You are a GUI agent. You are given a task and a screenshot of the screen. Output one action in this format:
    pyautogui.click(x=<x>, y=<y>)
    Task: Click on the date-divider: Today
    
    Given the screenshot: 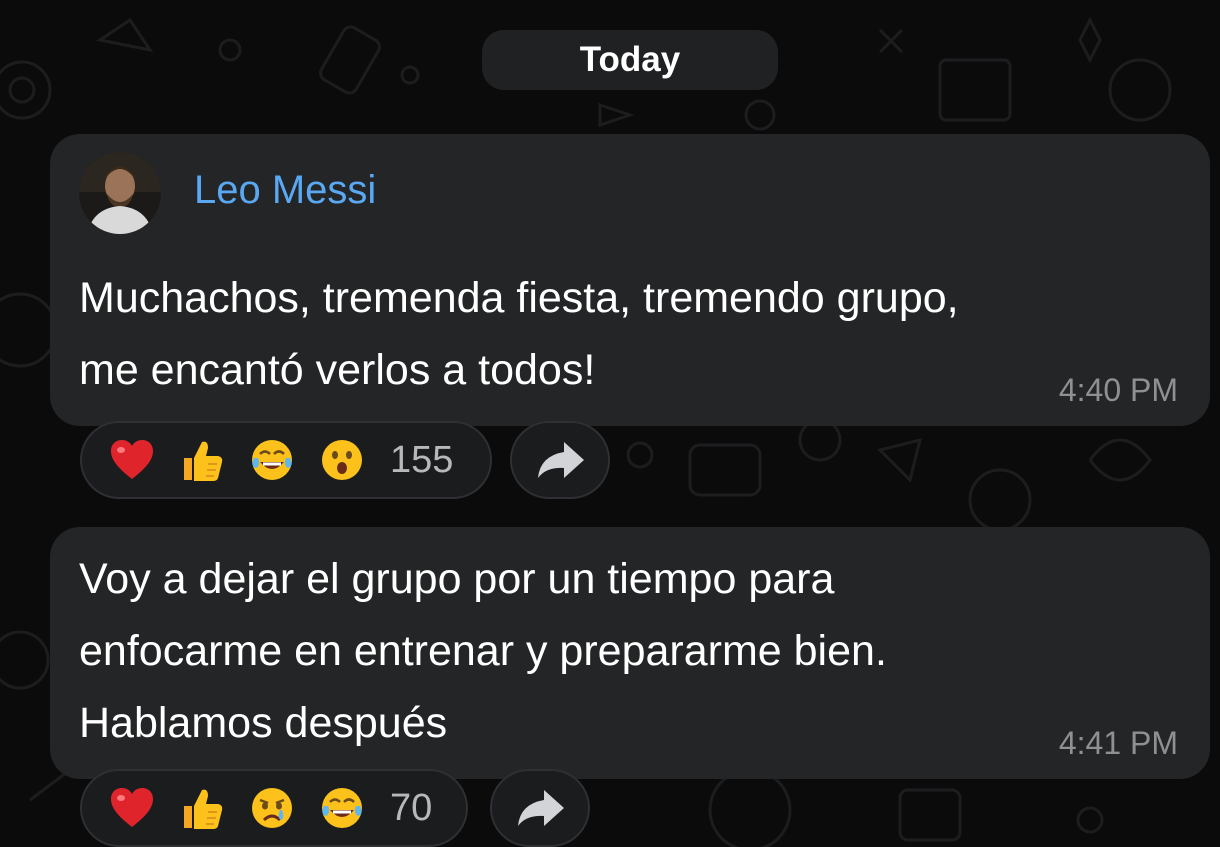 What is the action you would take?
    pyautogui.click(x=630, y=60)
    